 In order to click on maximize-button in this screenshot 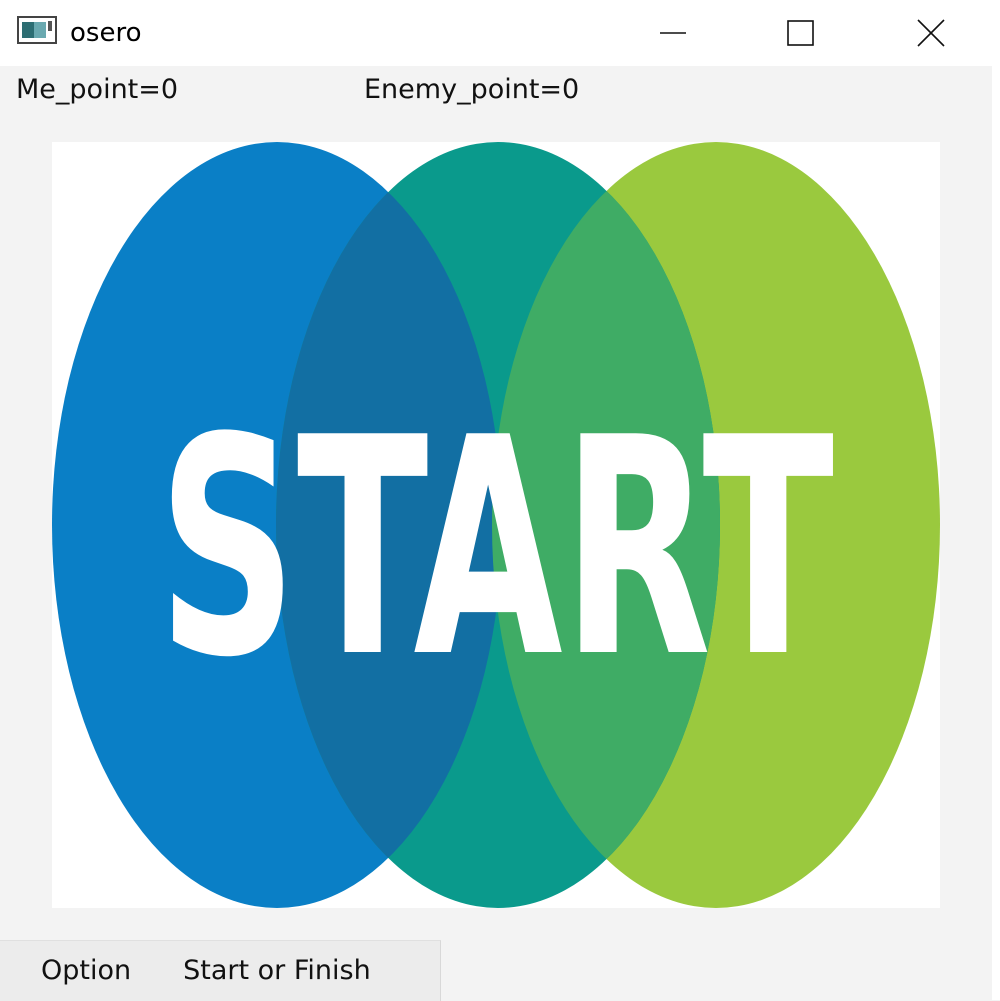, I will do `click(801, 33)`.